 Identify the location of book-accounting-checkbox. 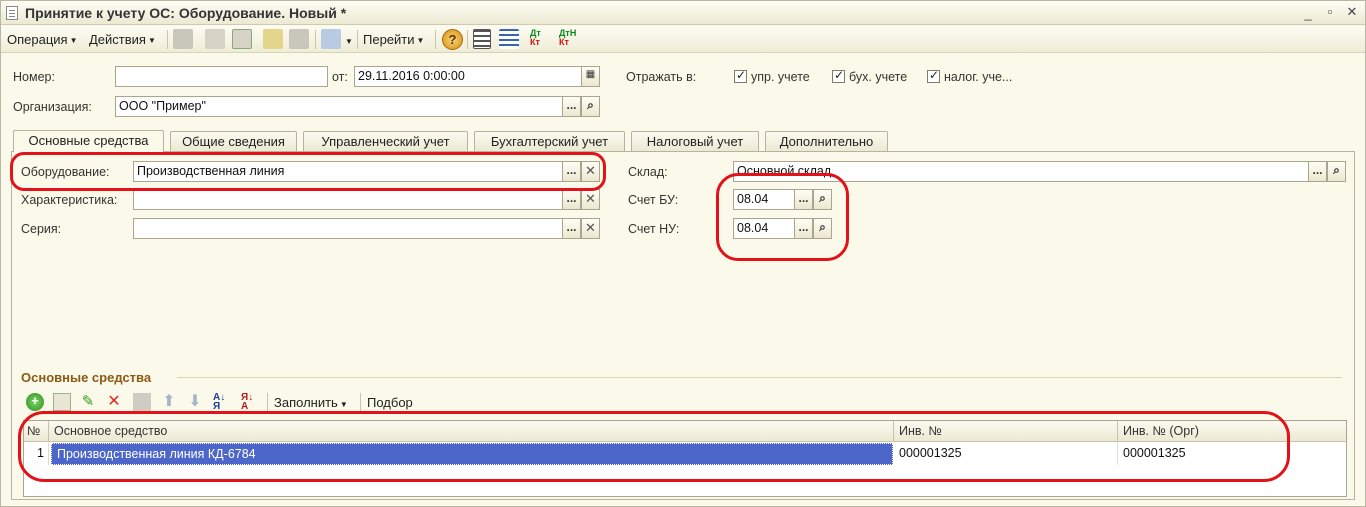
(838, 75).